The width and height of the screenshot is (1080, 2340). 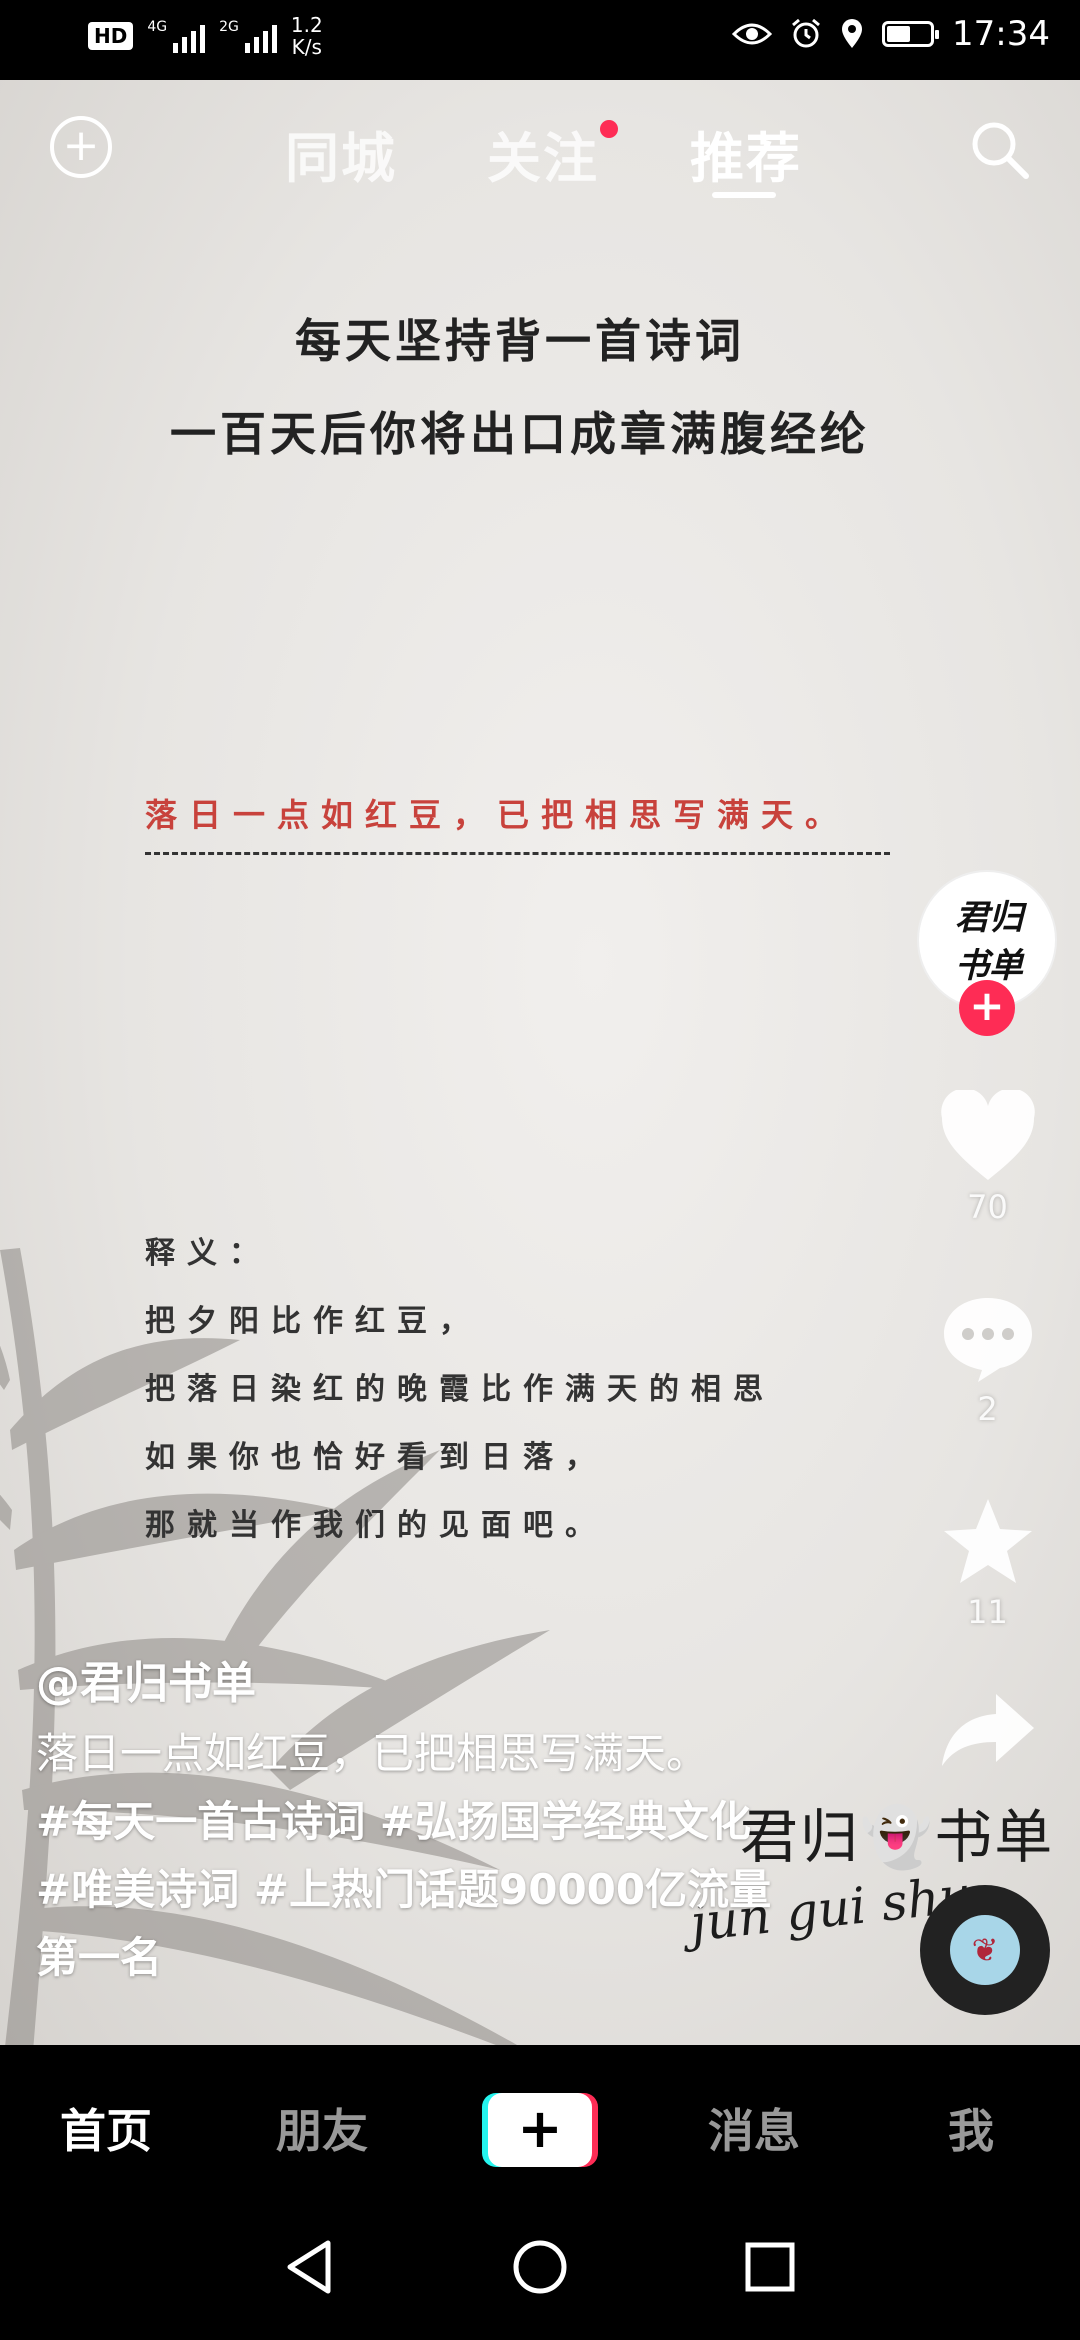 I want to click on avatar-logo-text: 君归 书单, so click(x=989, y=942).